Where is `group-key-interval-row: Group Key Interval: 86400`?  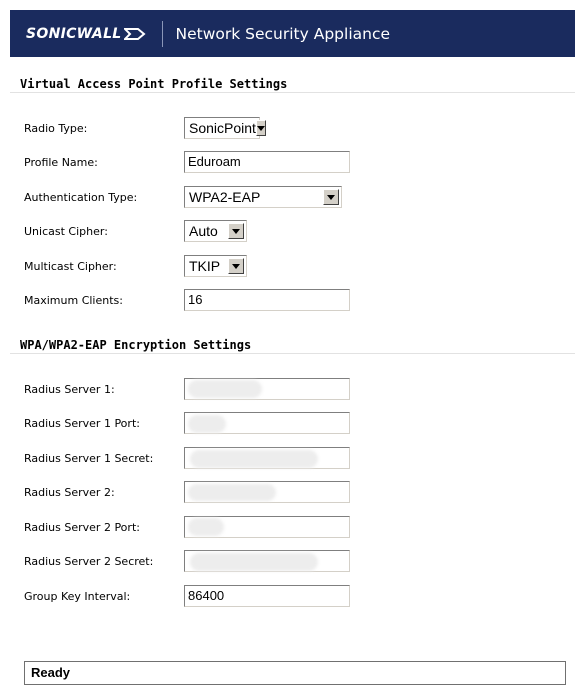
group-key-interval-row: Group Key Interval: 86400 is located at coordinates (287, 597).